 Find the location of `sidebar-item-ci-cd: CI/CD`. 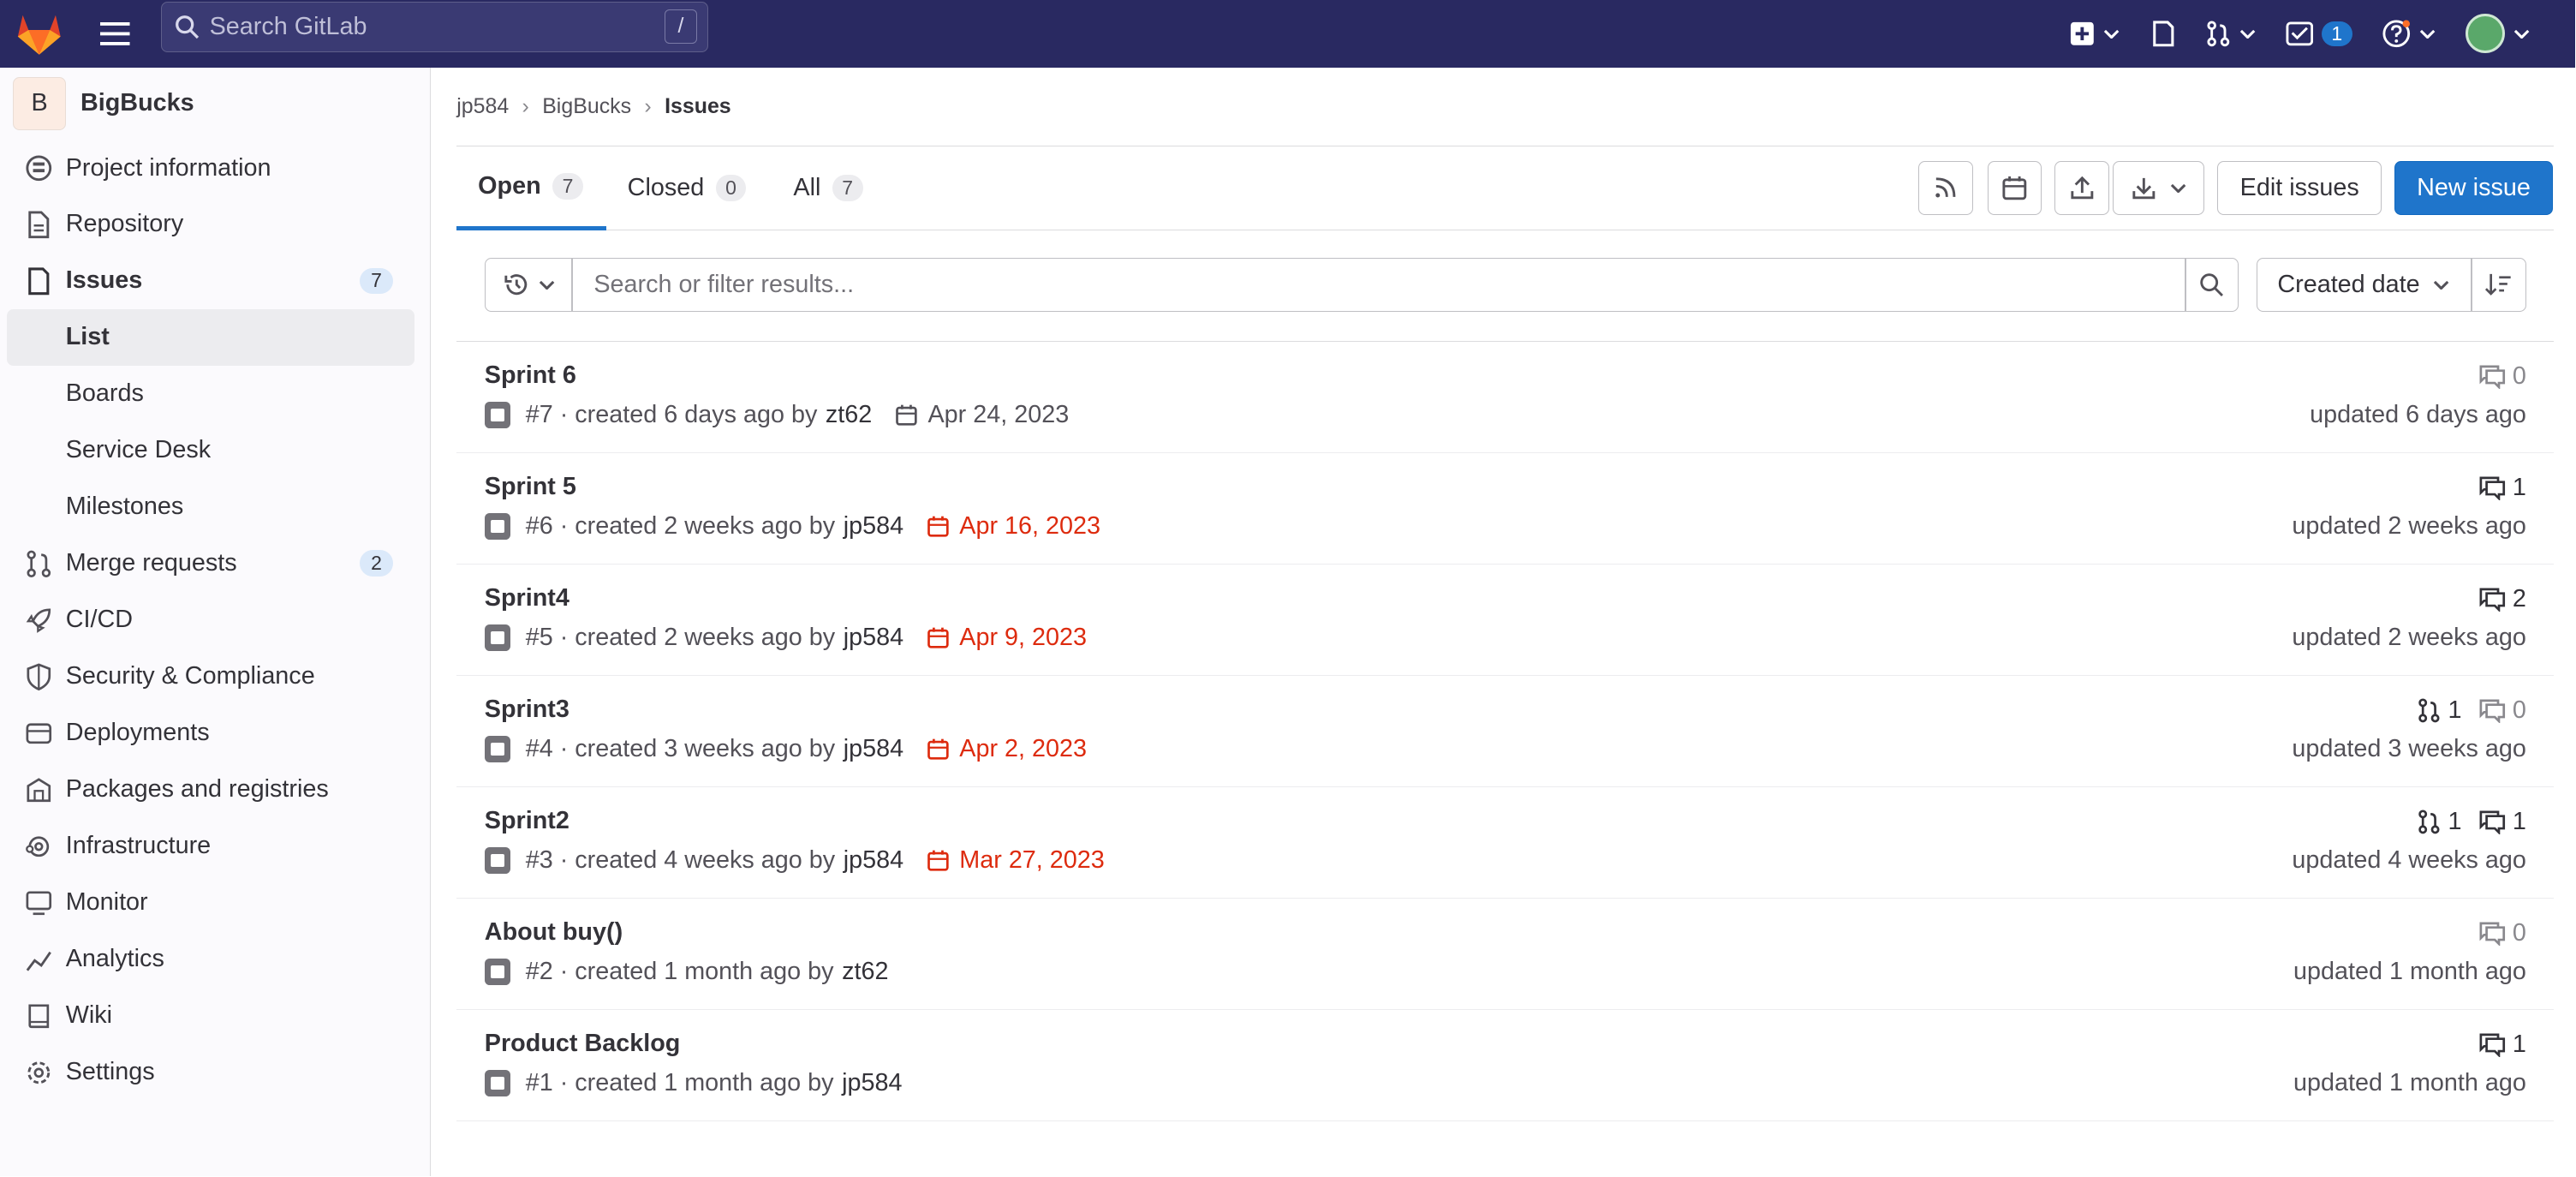

sidebar-item-ci-cd: CI/CD is located at coordinates (215, 620).